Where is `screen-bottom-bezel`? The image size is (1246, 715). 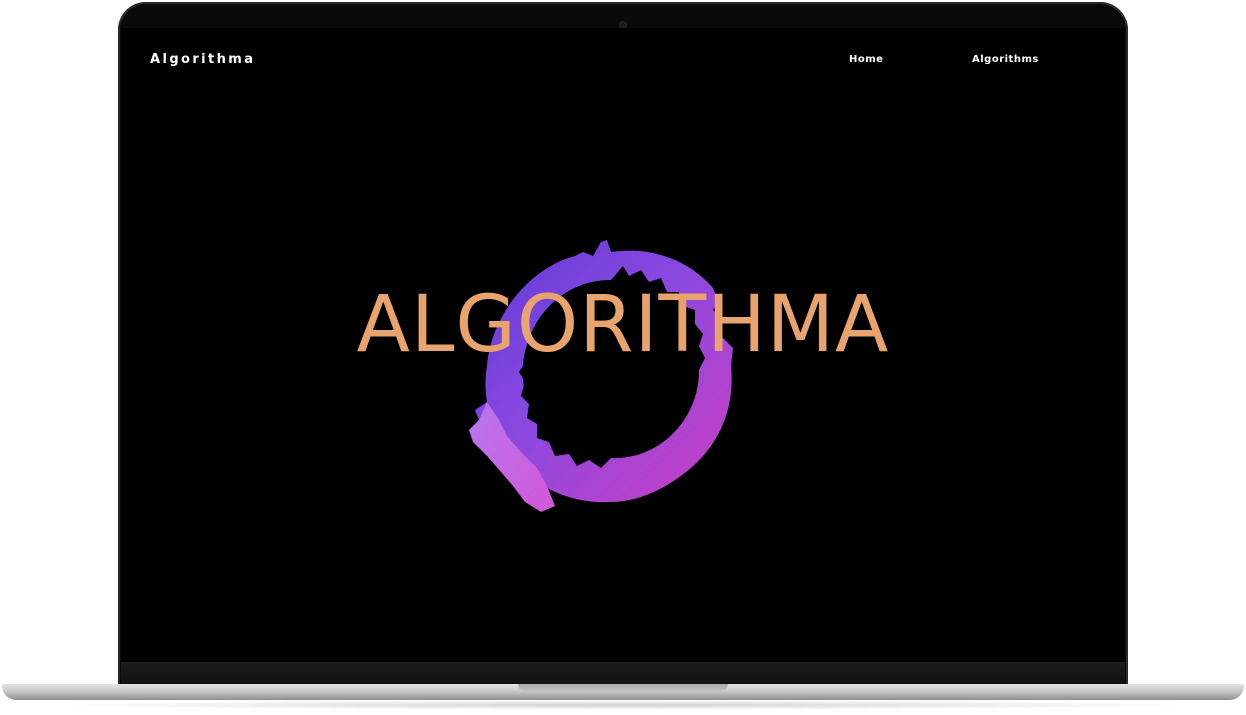
screen-bottom-bezel is located at coordinates (623, 673).